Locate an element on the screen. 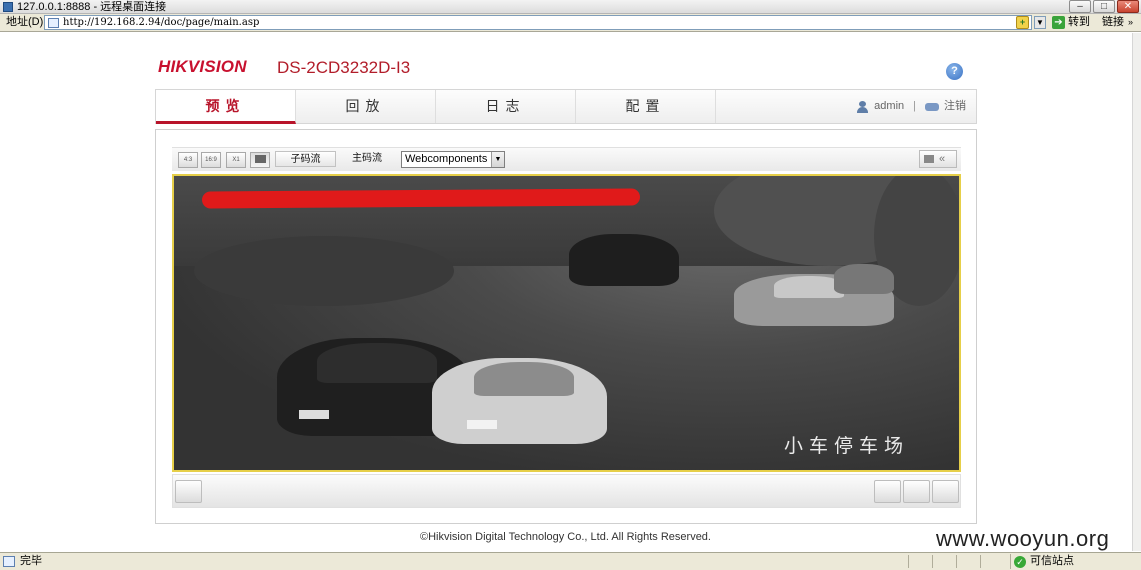 The height and width of the screenshot is (570, 1141). maximize-button: □ is located at coordinates (1104, 6).